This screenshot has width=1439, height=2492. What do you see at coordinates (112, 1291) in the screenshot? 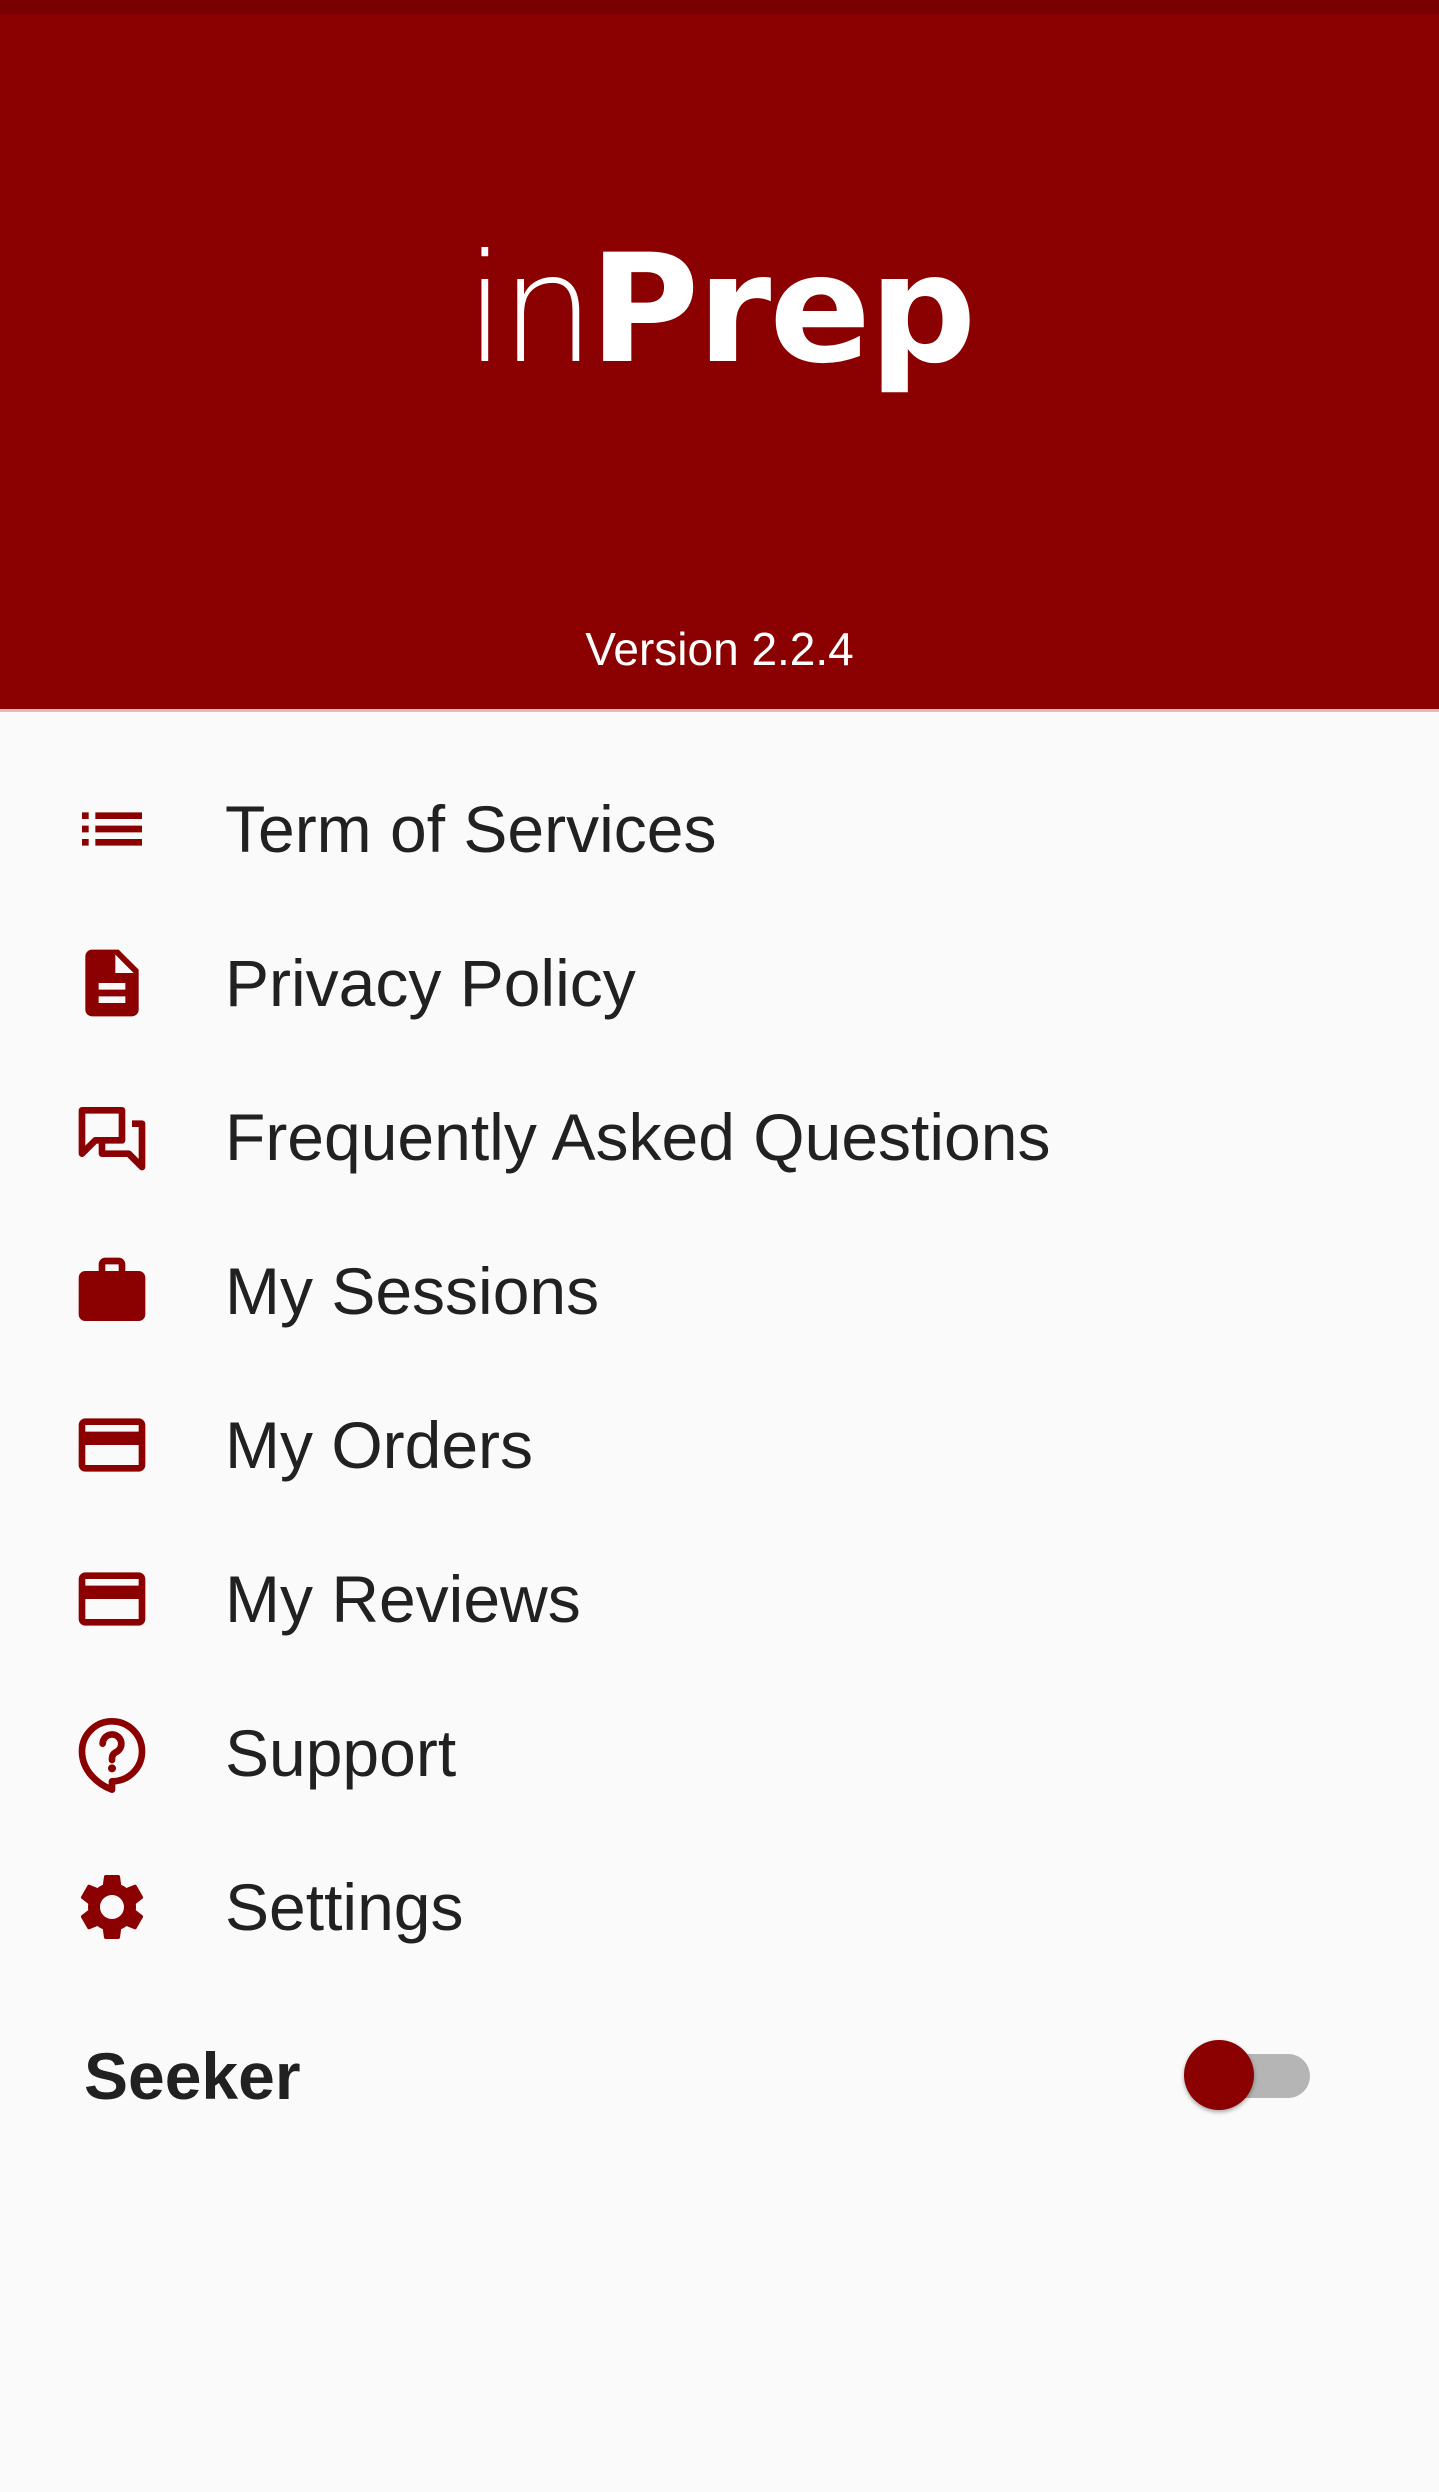
I see `briefcase-icon` at bounding box center [112, 1291].